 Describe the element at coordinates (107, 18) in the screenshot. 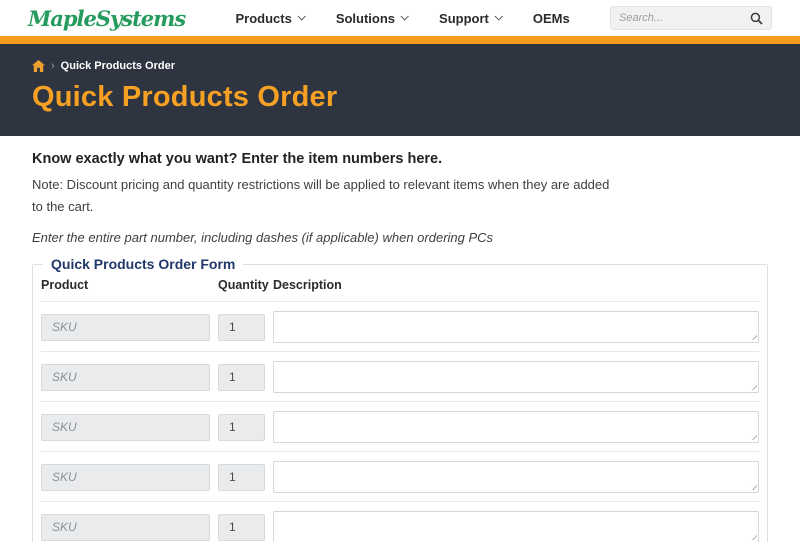

I see `maple-systems-logo: MapleSystems` at that location.